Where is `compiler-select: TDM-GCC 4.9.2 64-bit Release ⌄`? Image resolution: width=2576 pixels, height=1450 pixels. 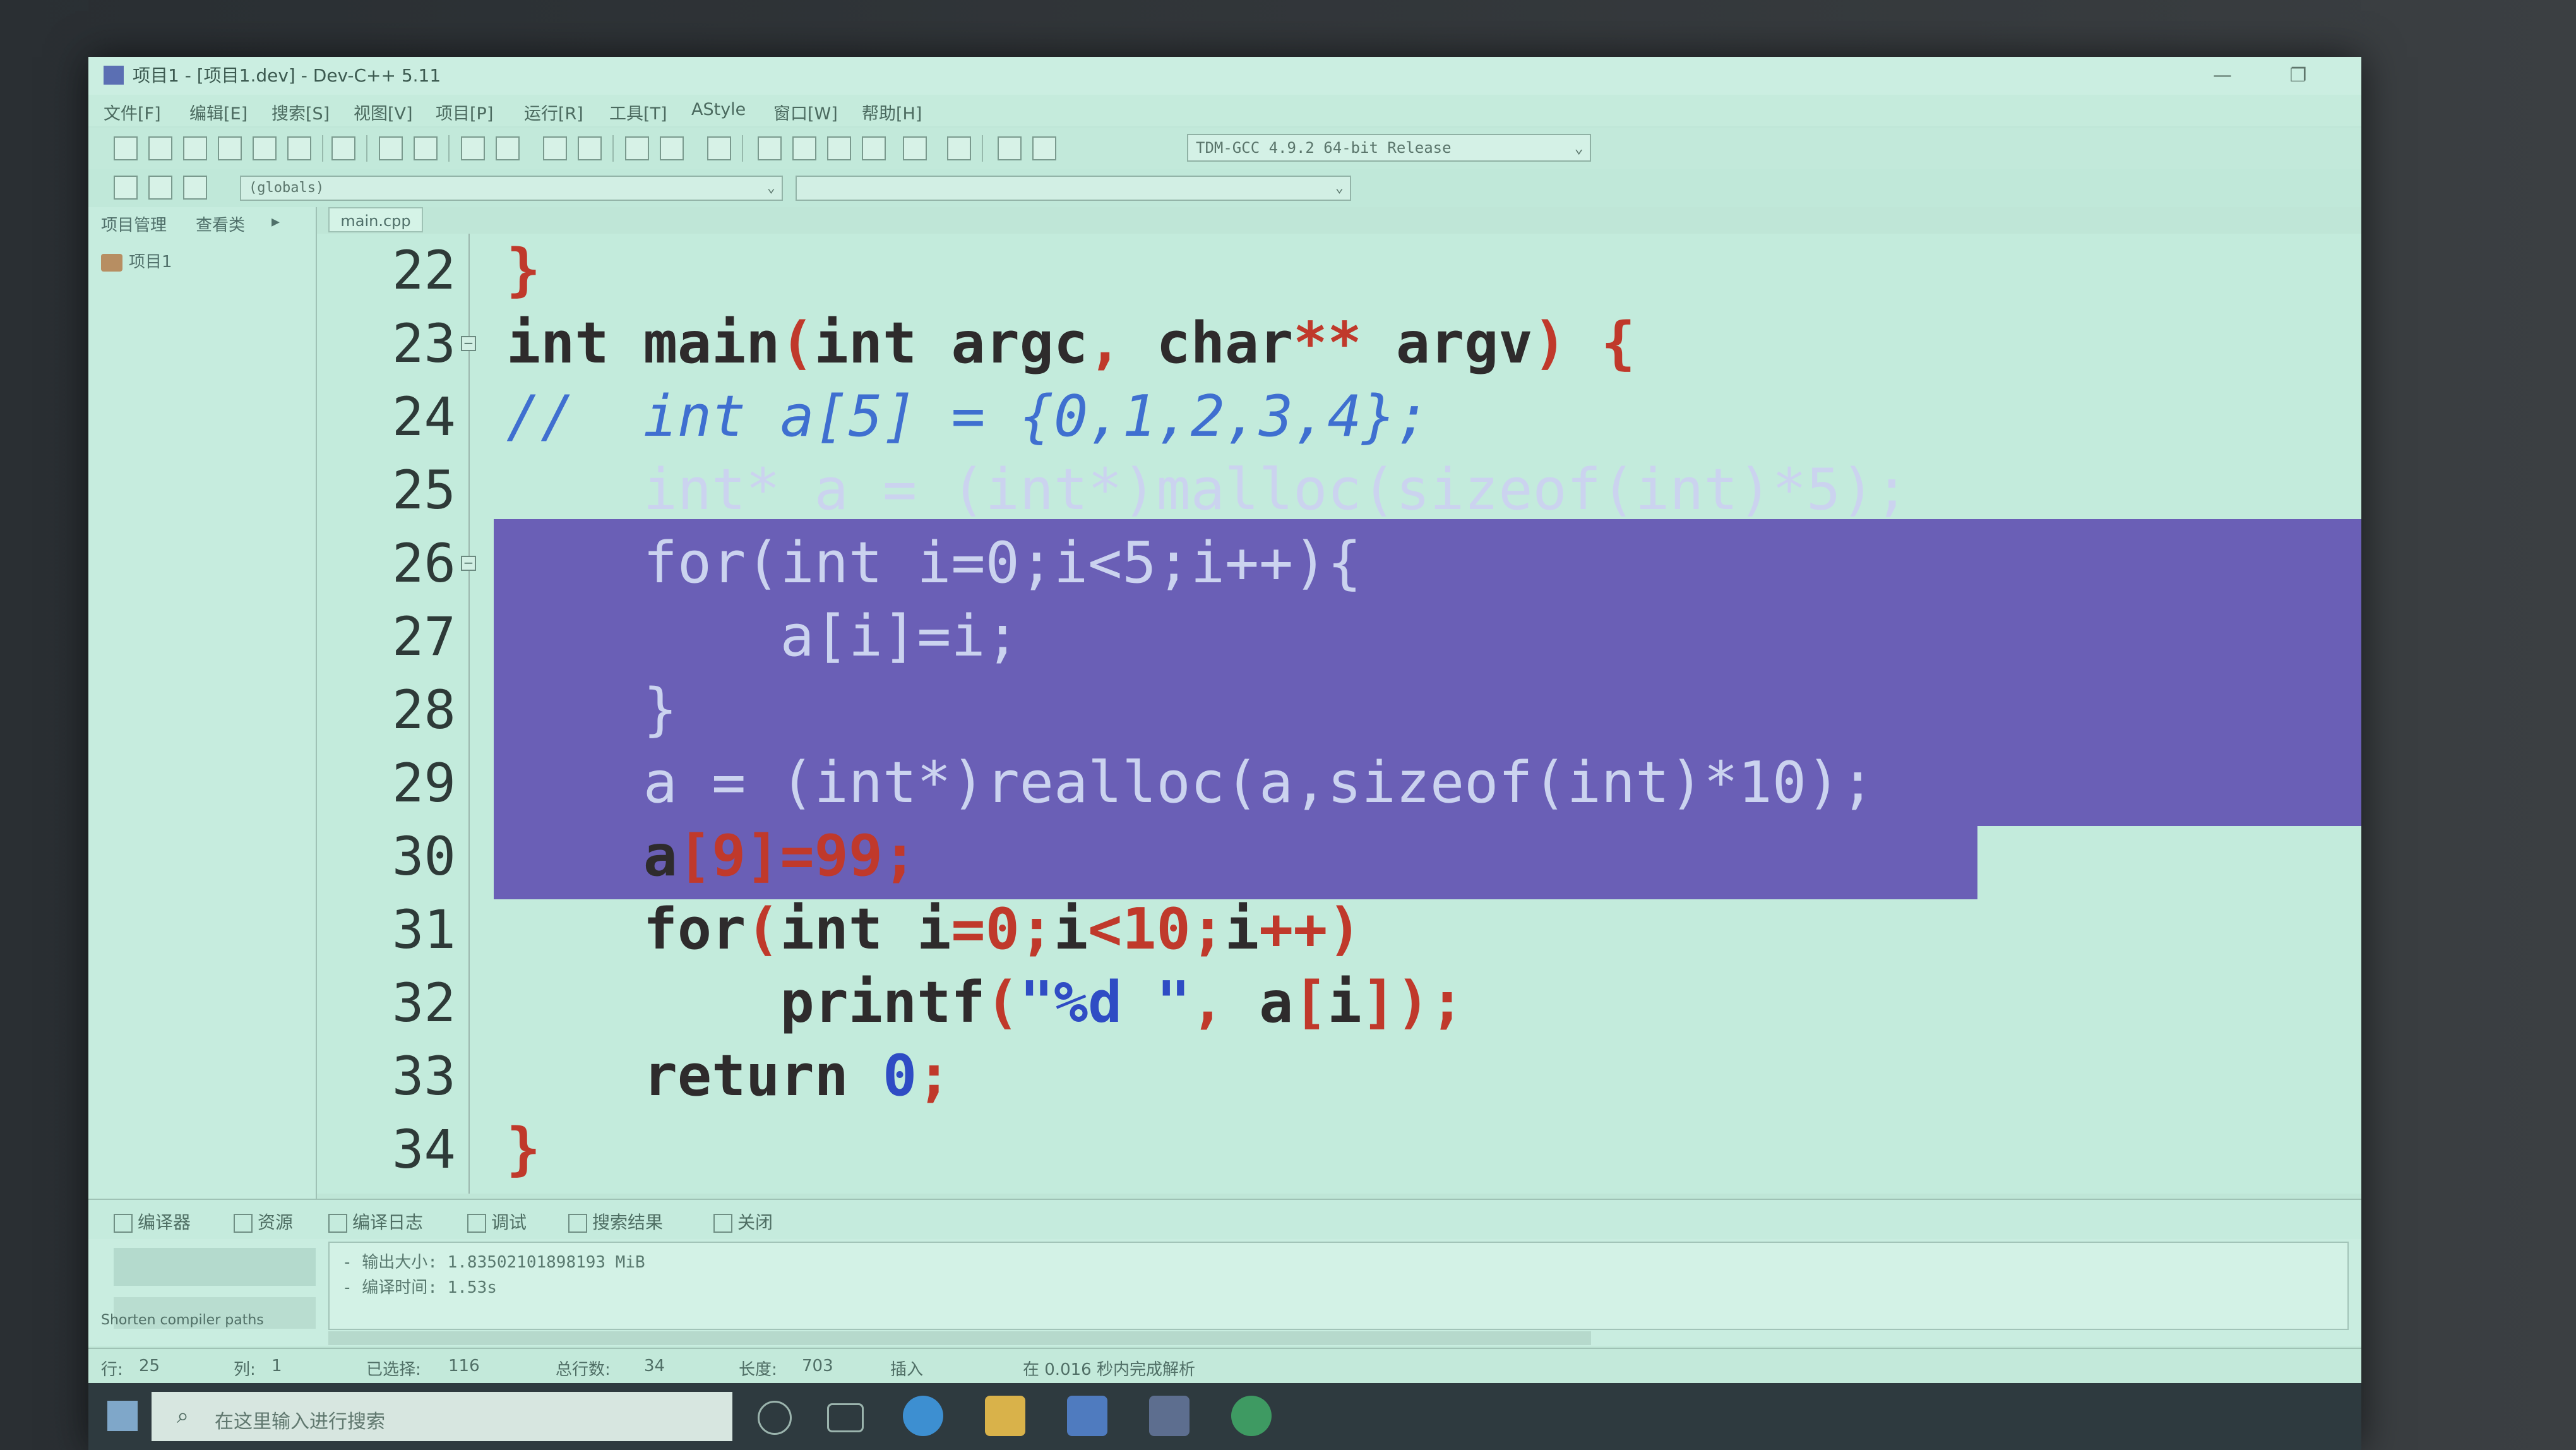 compiler-select: TDM-GCC 4.9.2 64-bit Release ⌄ is located at coordinates (1389, 148).